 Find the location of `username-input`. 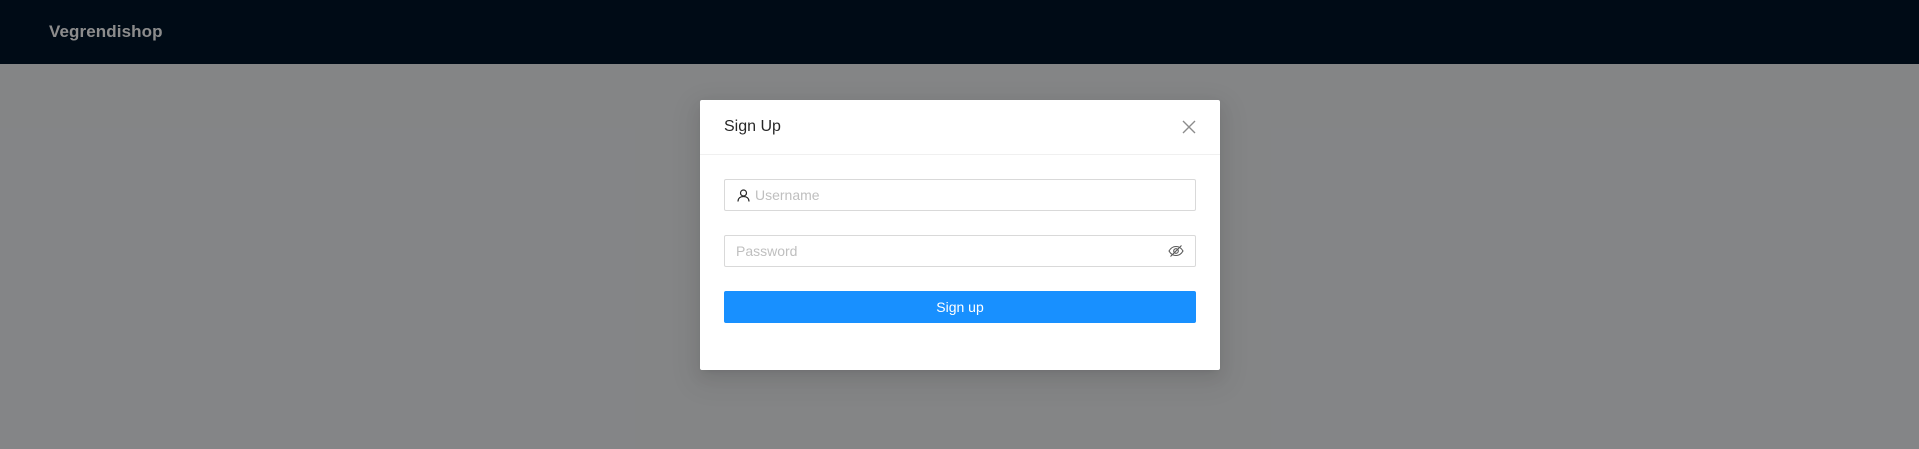

username-input is located at coordinates (969, 195).